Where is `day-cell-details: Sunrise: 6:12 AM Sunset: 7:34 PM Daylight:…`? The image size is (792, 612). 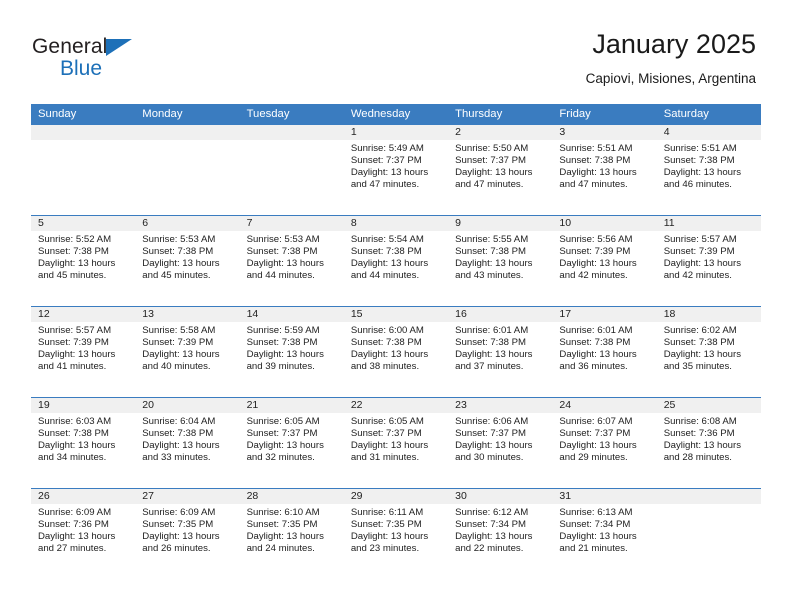 day-cell-details: Sunrise: 6:12 AM Sunset: 7:34 PM Daylight:… is located at coordinates (500, 529).